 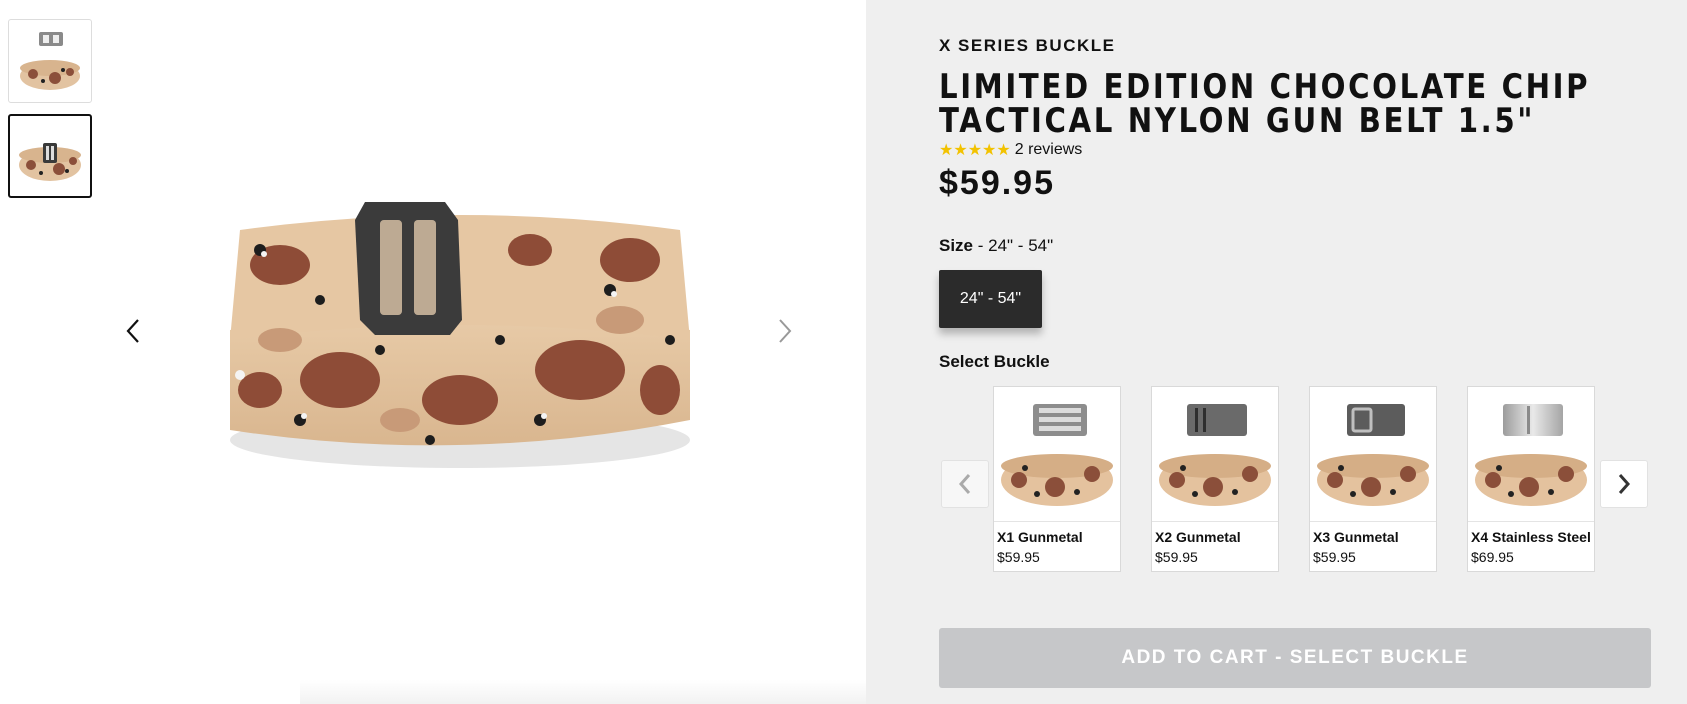 I want to click on product-price: $59.95, so click(x=997, y=183).